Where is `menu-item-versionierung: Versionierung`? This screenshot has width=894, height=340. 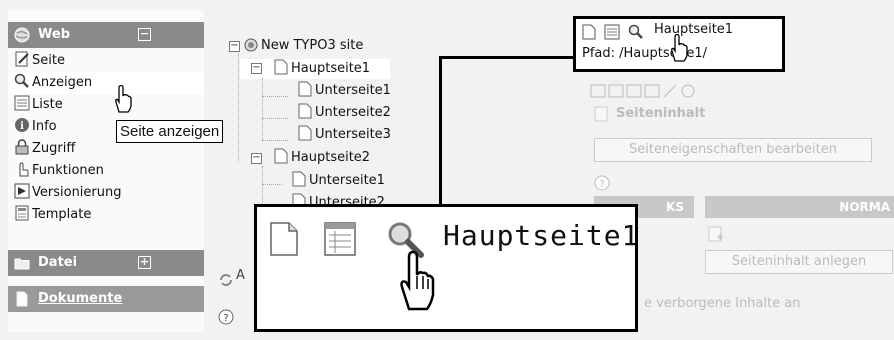 menu-item-versionierung: Versionierung is located at coordinates (68, 193).